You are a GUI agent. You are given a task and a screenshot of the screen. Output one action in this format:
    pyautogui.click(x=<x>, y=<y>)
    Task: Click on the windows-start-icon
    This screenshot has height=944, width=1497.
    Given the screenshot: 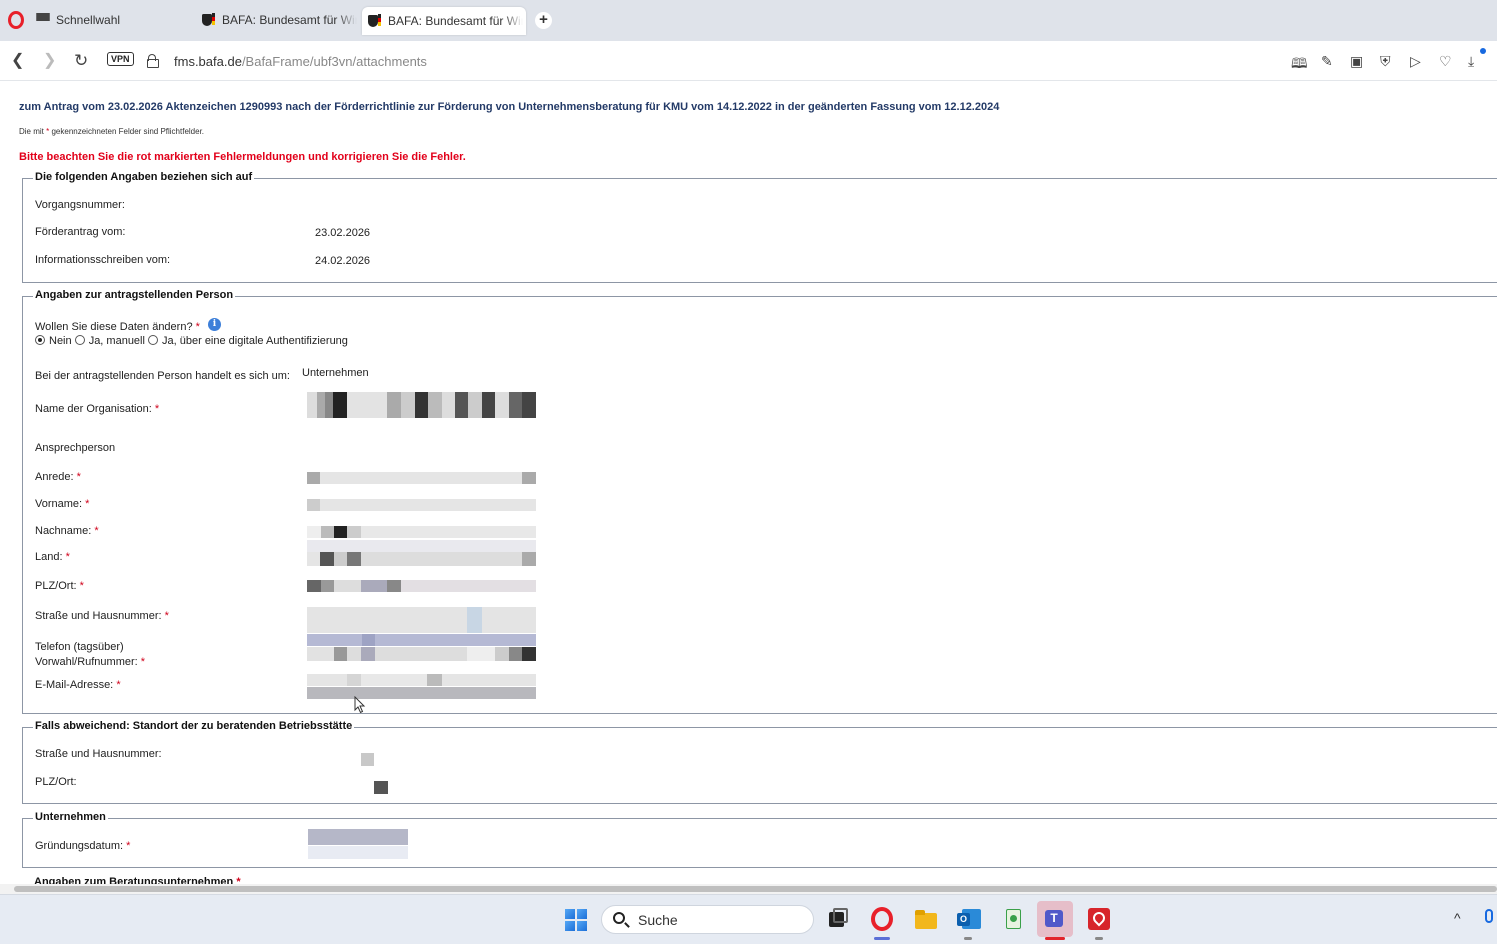 What is the action you would take?
    pyautogui.click(x=576, y=920)
    